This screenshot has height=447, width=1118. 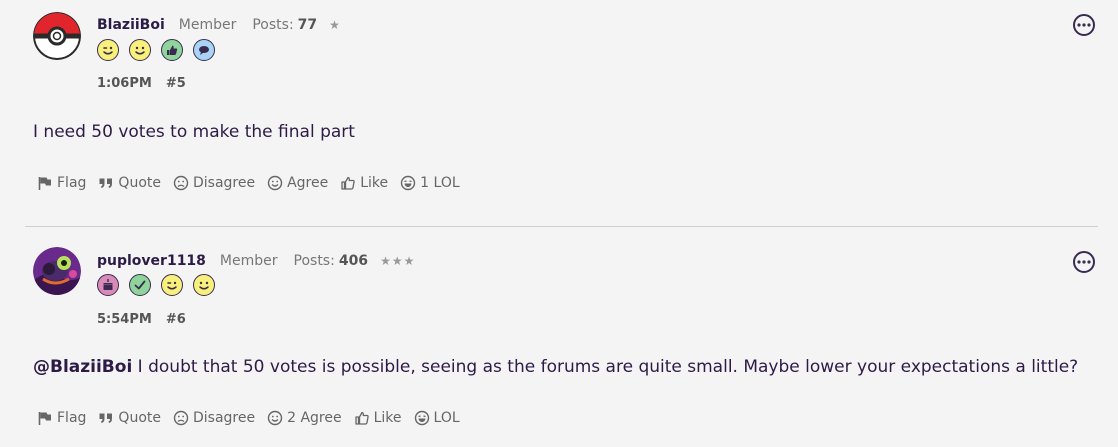 What do you see at coordinates (446, 418) in the screenshot?
I see `lol-label: LOL` at bounding box center [446, 418].